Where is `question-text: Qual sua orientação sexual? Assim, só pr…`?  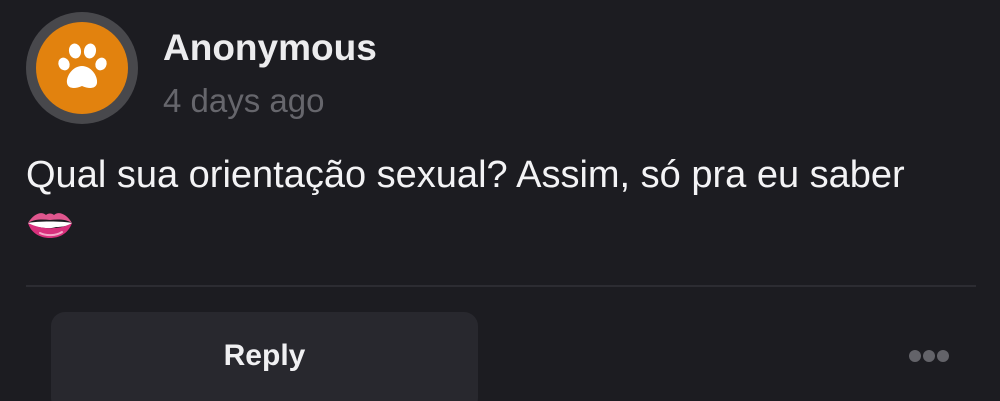 question-text: Qual sua orientação sexual? Assim, só pr… is located at coordinates (465, 175).